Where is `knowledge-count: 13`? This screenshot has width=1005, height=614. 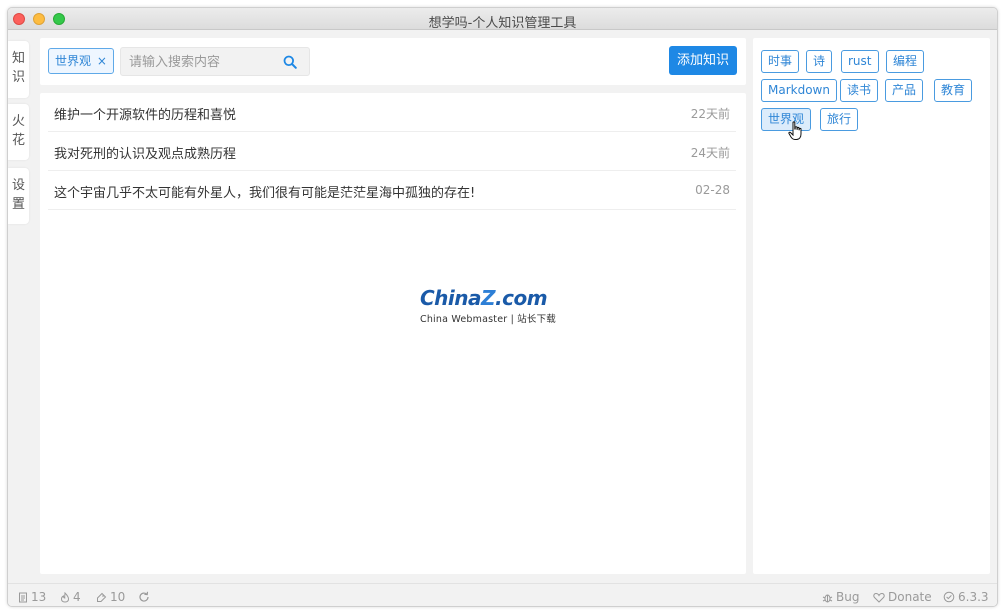
knowledge-count: 13 is located at coordinates (32, 597).